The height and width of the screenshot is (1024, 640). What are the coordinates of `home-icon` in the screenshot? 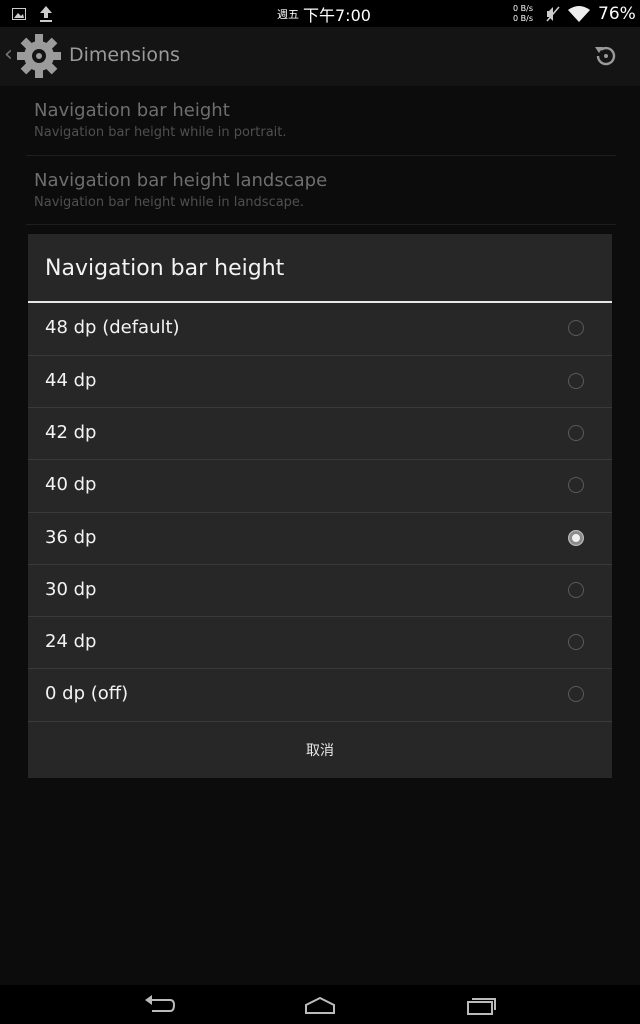 It's located at (320, 1005).